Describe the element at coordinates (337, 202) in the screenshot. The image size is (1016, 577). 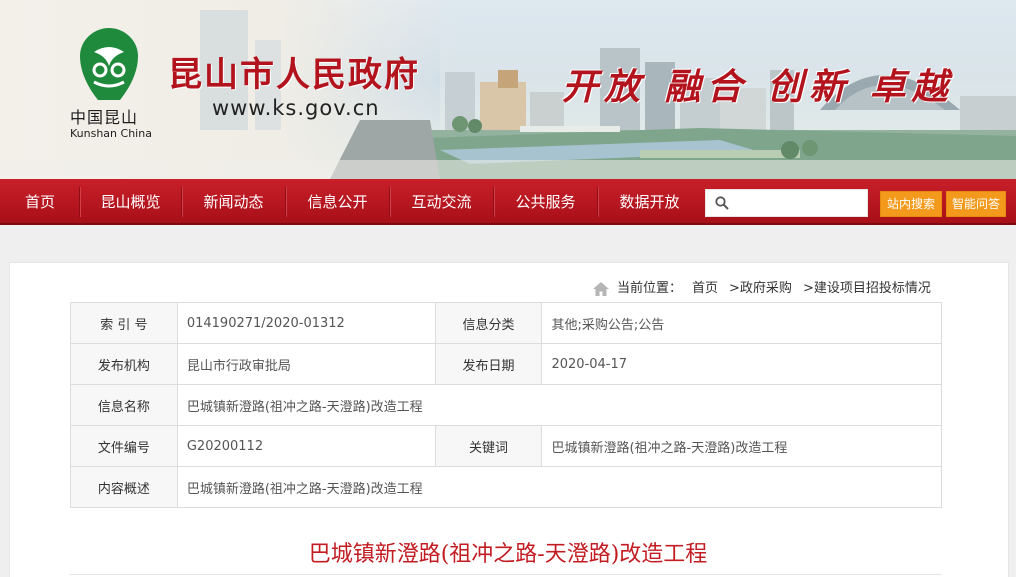
I see `nav-item-disclosure: 信息公开` at that location.